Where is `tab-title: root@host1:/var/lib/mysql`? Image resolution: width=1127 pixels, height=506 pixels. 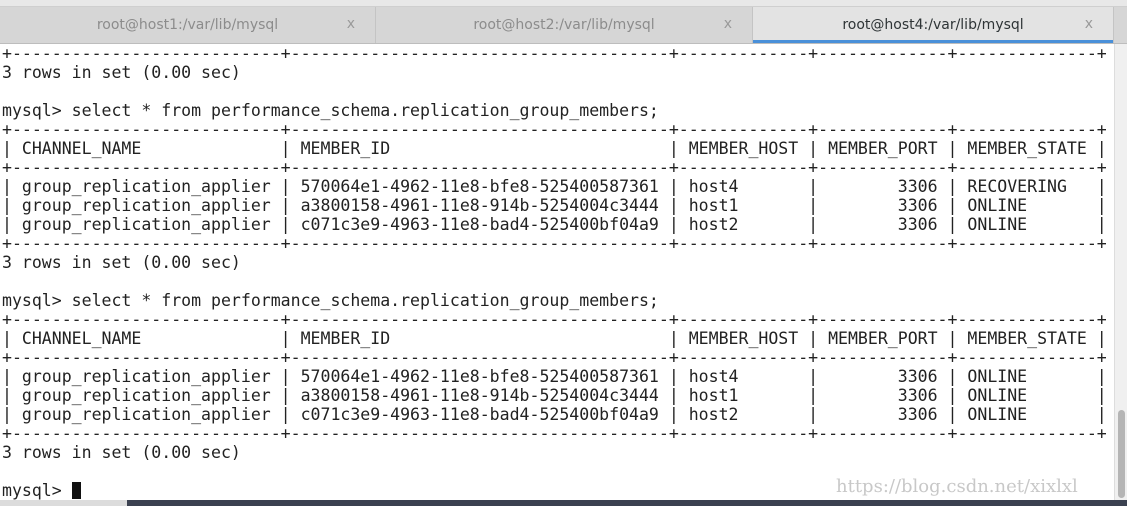 tab-title: root@host1:/var/lib/mysql is located at coordinates (187, 25).